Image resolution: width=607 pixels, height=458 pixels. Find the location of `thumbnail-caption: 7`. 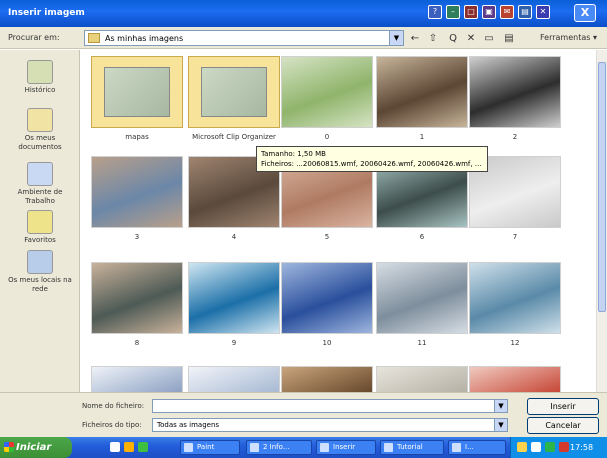

thumbnail-caption: 7 is located at coordinates (515, 237).